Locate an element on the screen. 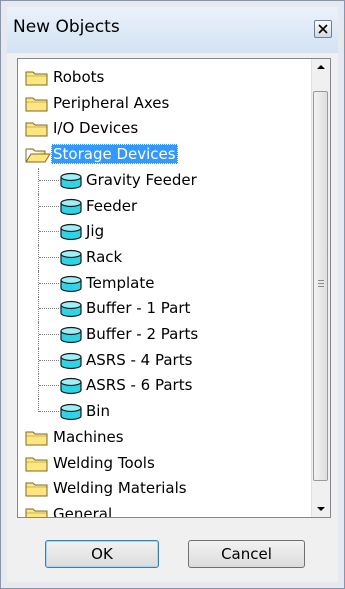  tree-folder-item: Storage Devices is located at coordinates (165, 154).